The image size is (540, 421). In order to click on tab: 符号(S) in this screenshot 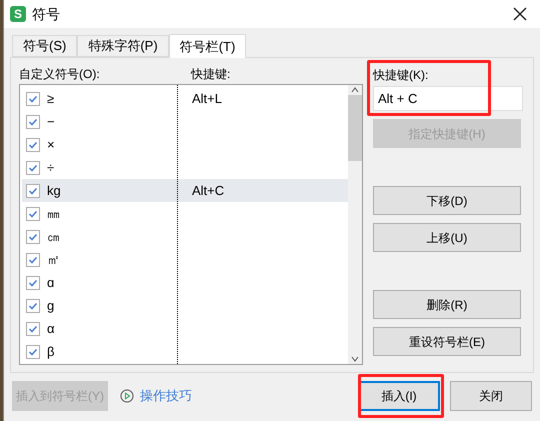, I will do `click(45, 46)`.